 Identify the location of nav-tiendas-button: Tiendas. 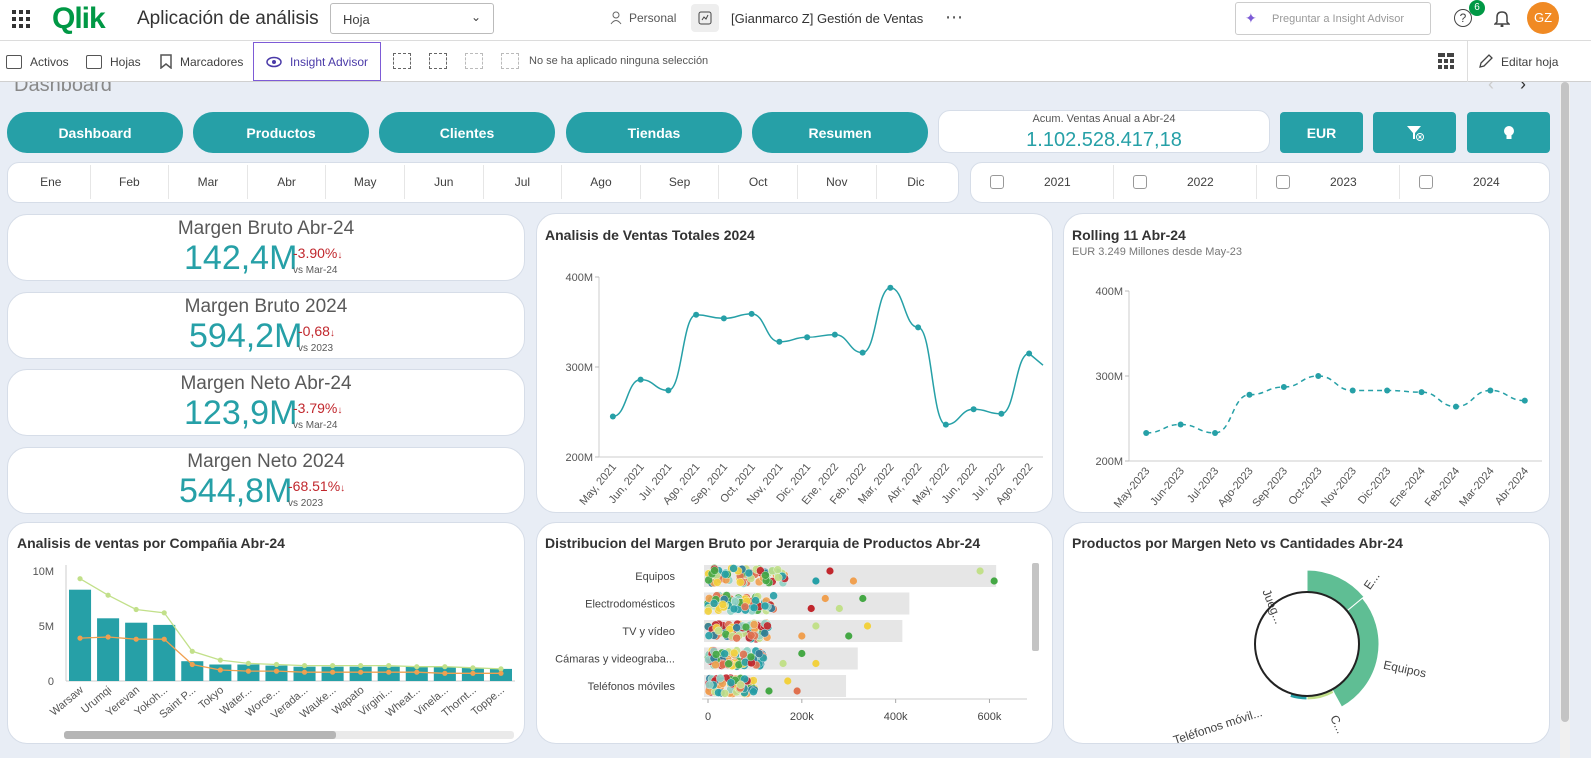
(654, 132).